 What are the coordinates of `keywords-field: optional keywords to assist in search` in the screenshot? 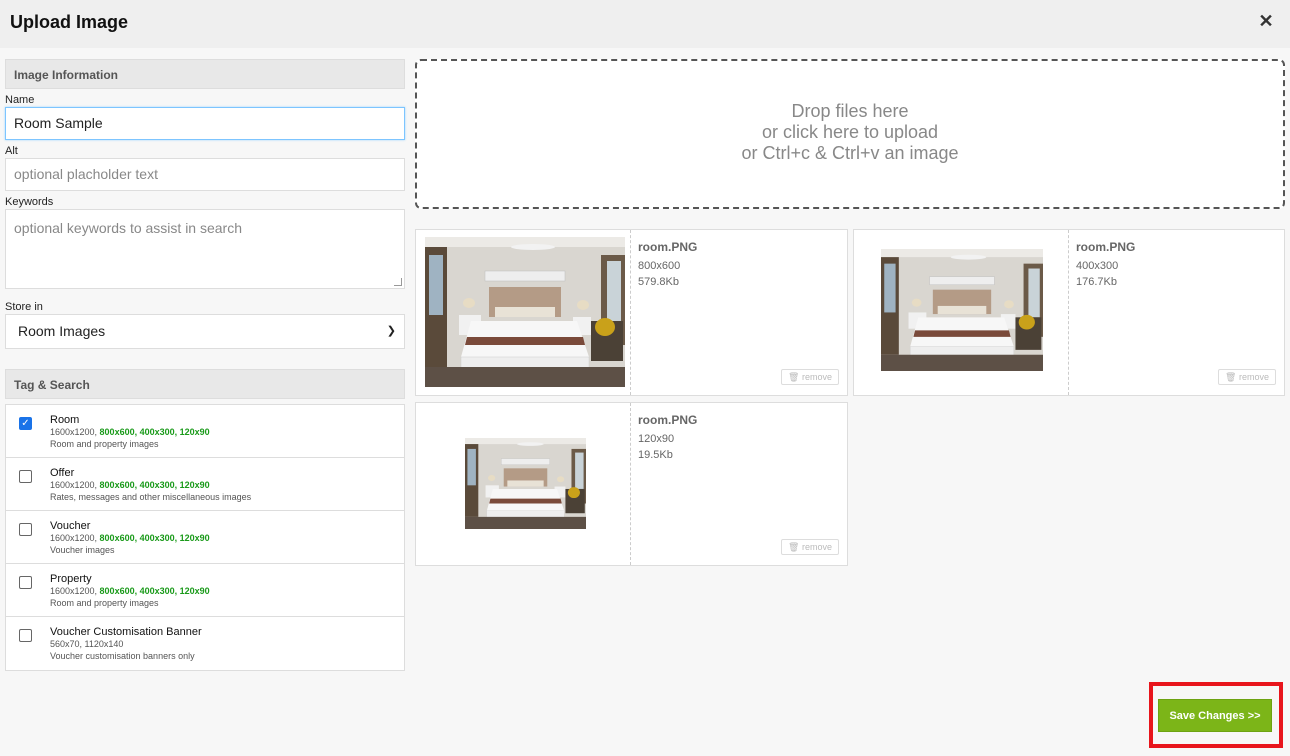 It's located at (205, 249).